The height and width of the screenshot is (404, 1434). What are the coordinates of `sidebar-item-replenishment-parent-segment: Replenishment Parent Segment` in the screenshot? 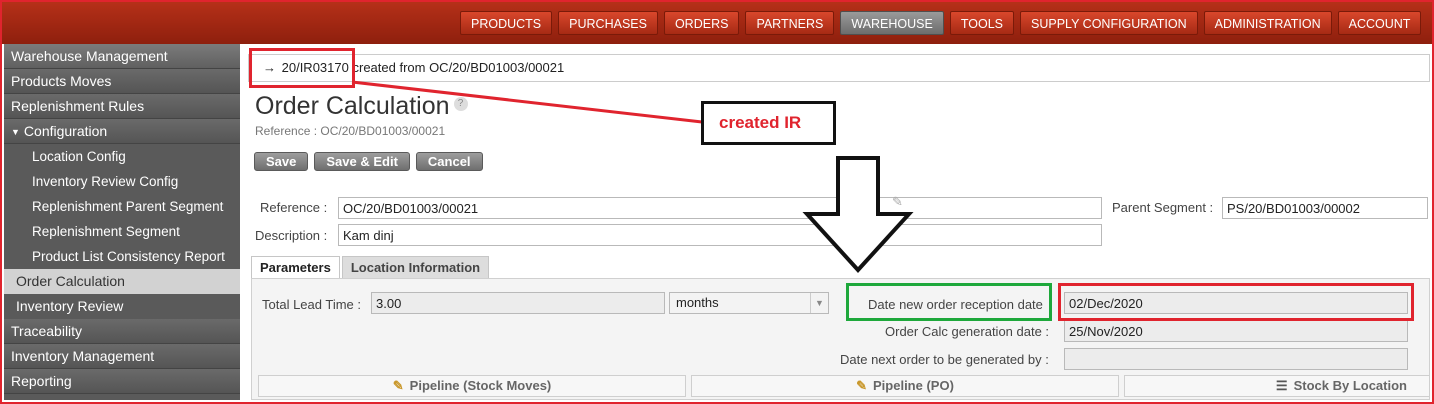 It's located at (122, 206).